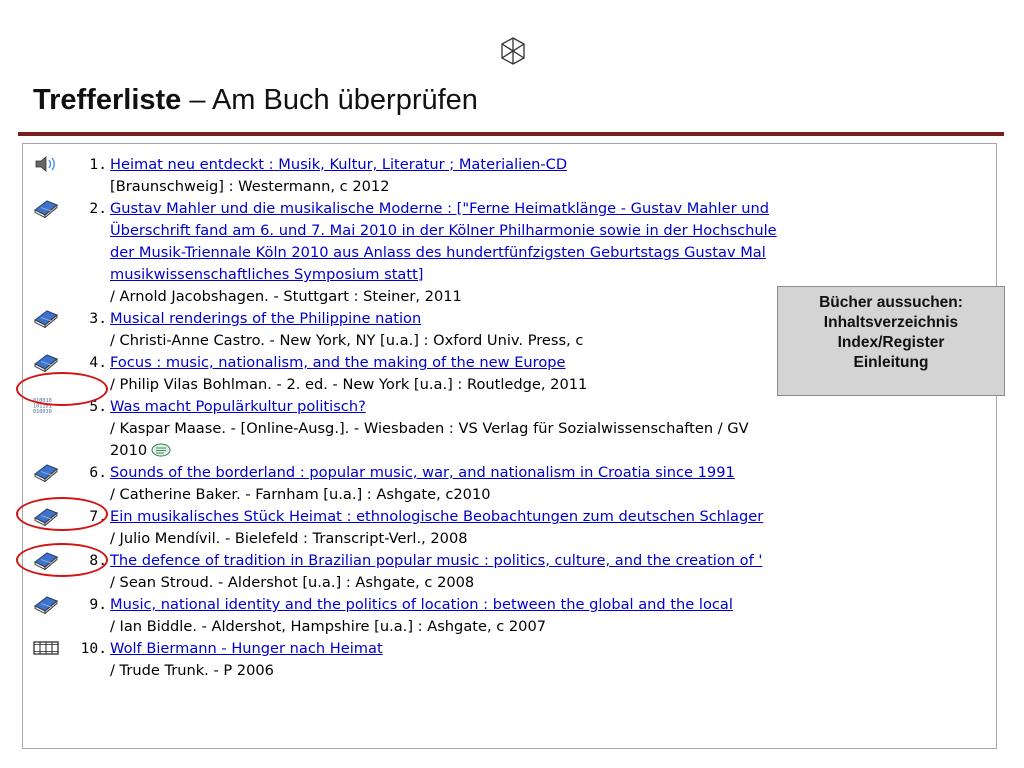 The image size is (1024, 768). I want to click on result-details-line: 2010, so click(553, 451).